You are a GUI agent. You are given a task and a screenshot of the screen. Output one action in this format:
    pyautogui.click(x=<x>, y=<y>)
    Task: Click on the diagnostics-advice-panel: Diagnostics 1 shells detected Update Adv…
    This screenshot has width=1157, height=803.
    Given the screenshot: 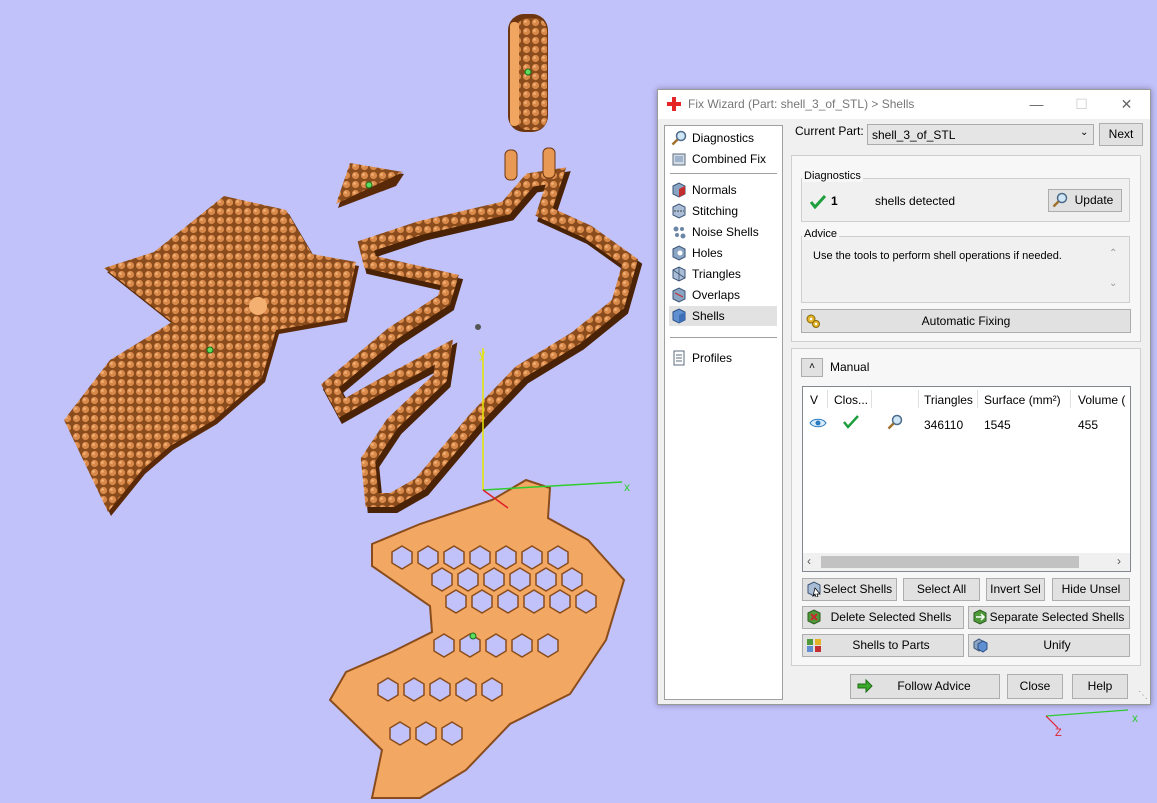 What is the action you would take?
    pyautogui.click(x=966, y=248)
    